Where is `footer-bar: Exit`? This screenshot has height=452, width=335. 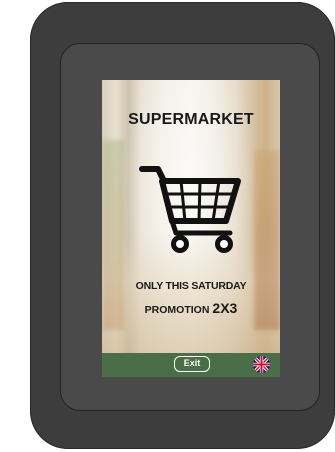 footer-bar: Exit is located at coordinates (191, 365).